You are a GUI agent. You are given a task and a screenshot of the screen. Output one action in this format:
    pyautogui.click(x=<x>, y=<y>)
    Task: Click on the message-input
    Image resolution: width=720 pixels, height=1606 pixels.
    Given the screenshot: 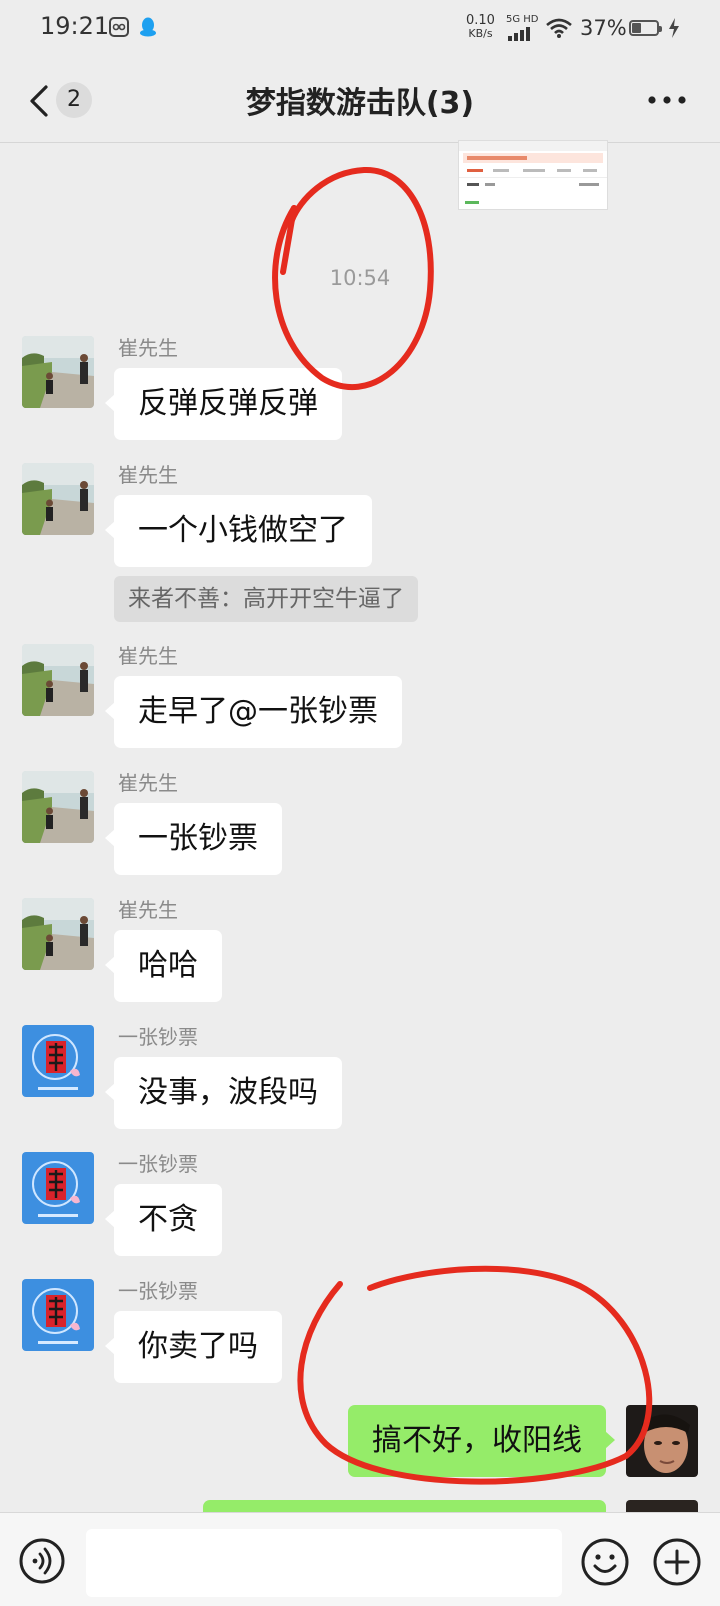 What is the action you would take?
    pyautogui.click(x=324, y=1563)
    